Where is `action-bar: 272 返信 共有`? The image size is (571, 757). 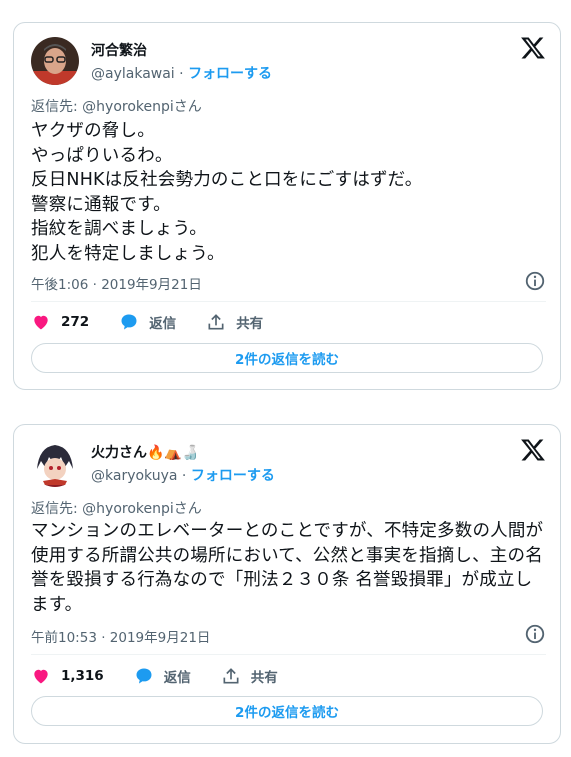
action-bar: 272 返信 共有 is located at coordinates (162, 322).